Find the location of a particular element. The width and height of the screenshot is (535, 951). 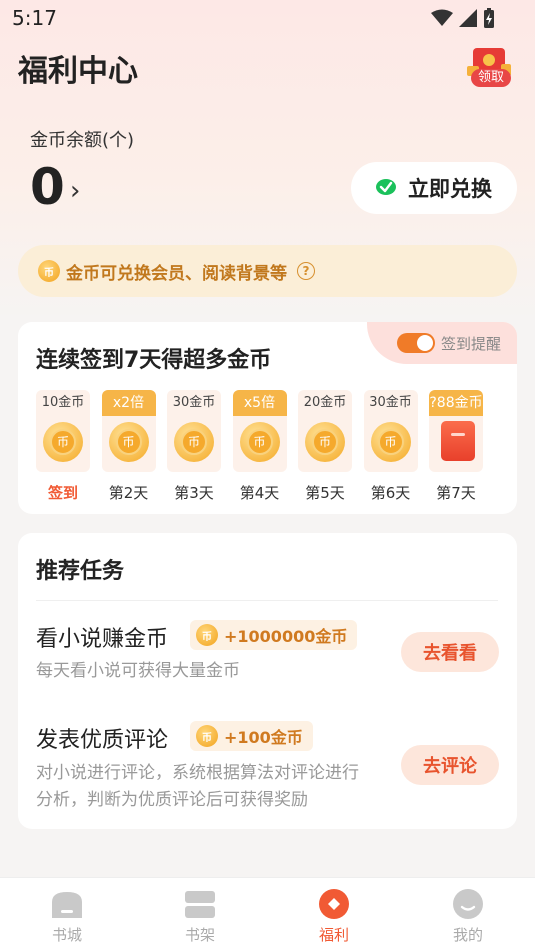

balance-label: 金币余额(个) is located at coordinates (82, 140).